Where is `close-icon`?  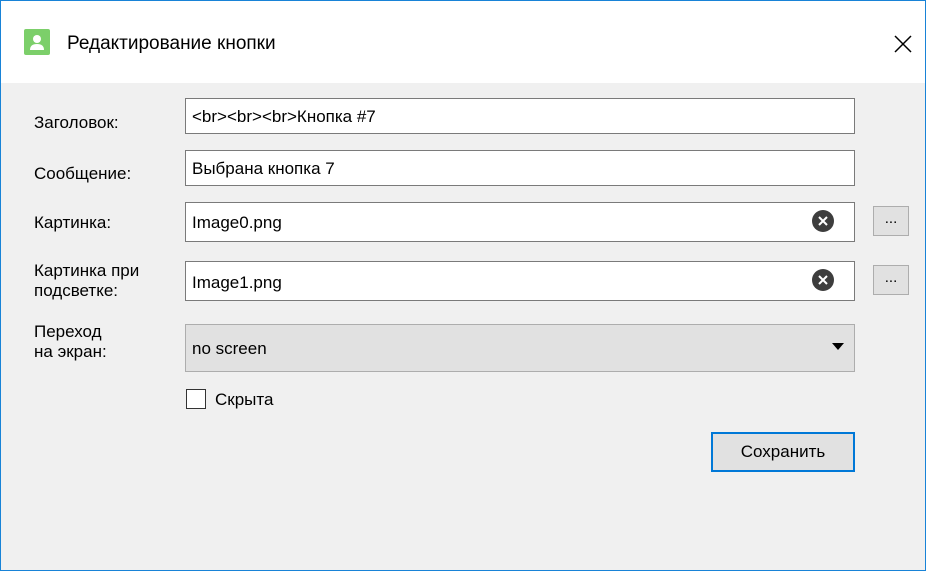 close-icon is located at coordinates (903, 44).